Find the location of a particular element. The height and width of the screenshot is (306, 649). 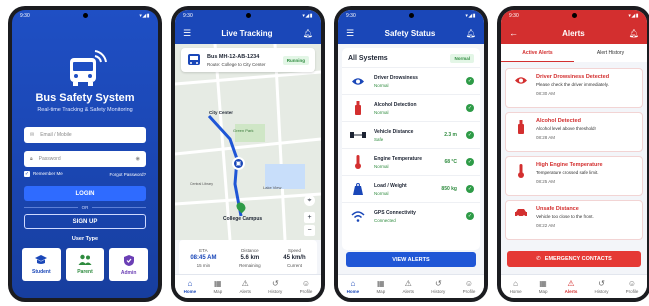

email-field: ✉ Email / Mobile is located at coordinates (85, 135).